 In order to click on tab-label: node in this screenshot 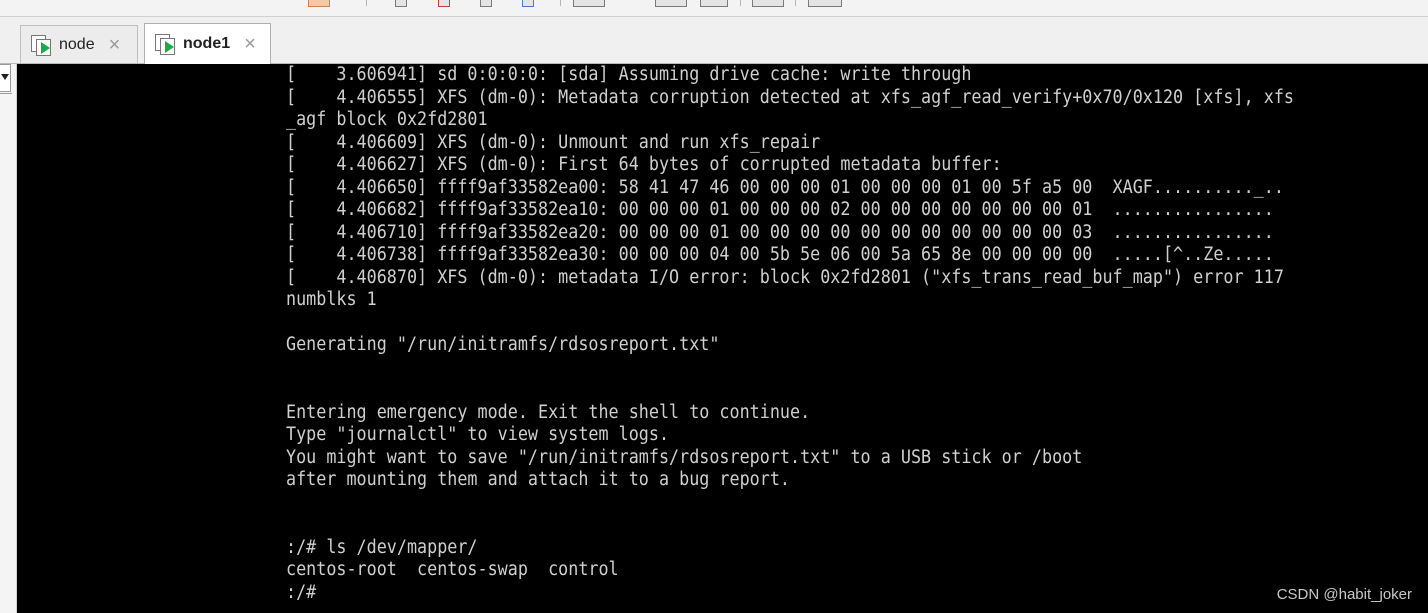, I will do `click(77, 44)`.